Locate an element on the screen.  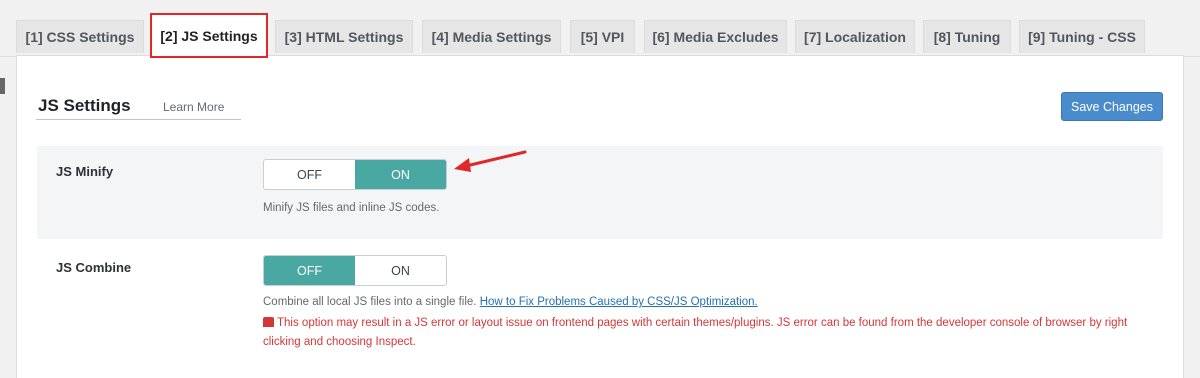
js-combine-off-option: OFF is located at coordinates (309, 270).